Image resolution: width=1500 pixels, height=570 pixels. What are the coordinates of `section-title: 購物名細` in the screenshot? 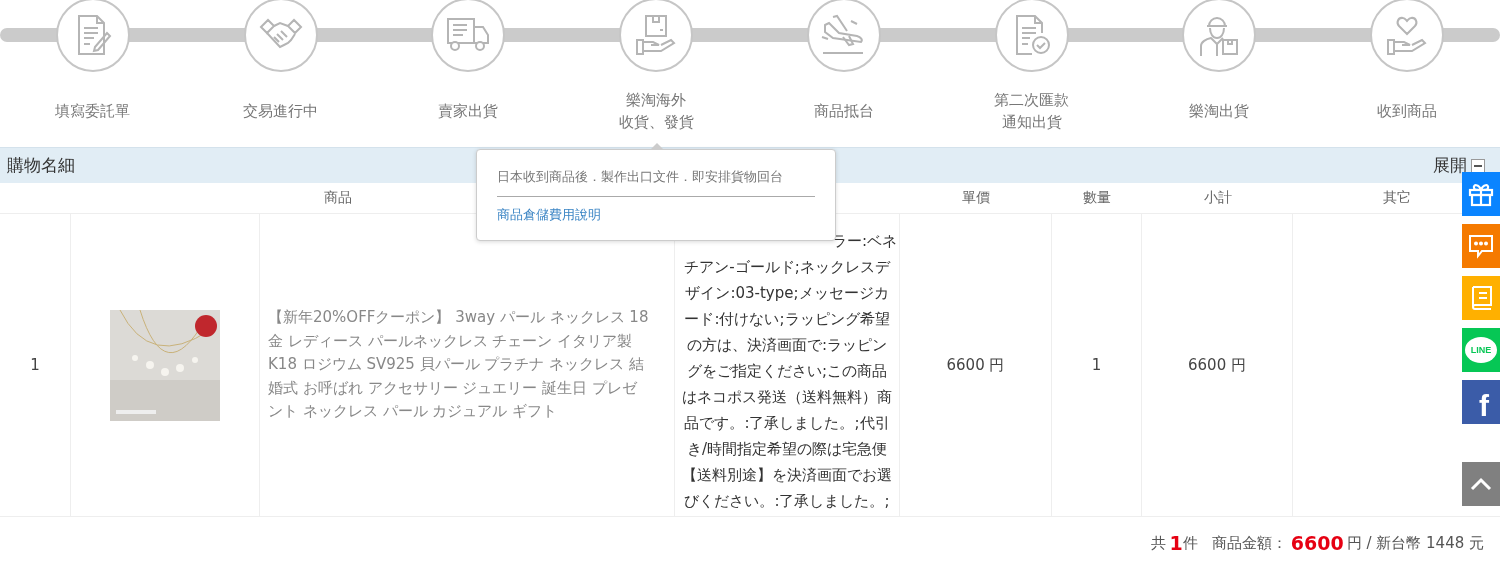 It's located at (41, 165).